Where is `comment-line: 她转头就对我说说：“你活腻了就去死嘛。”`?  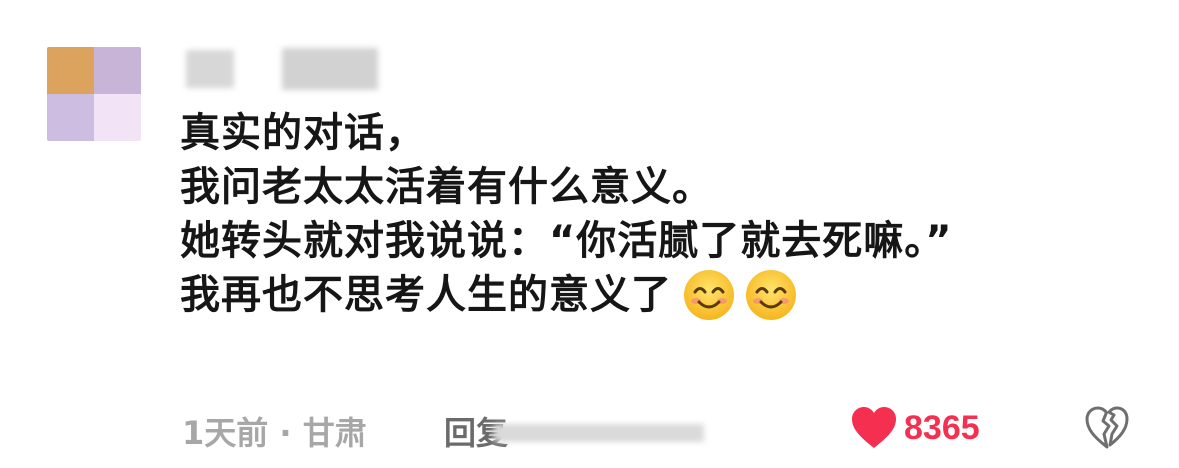
comment-line: 她转头就对我说说：“你活腻了就去死嘛。” is located at coordinates (566, 241).